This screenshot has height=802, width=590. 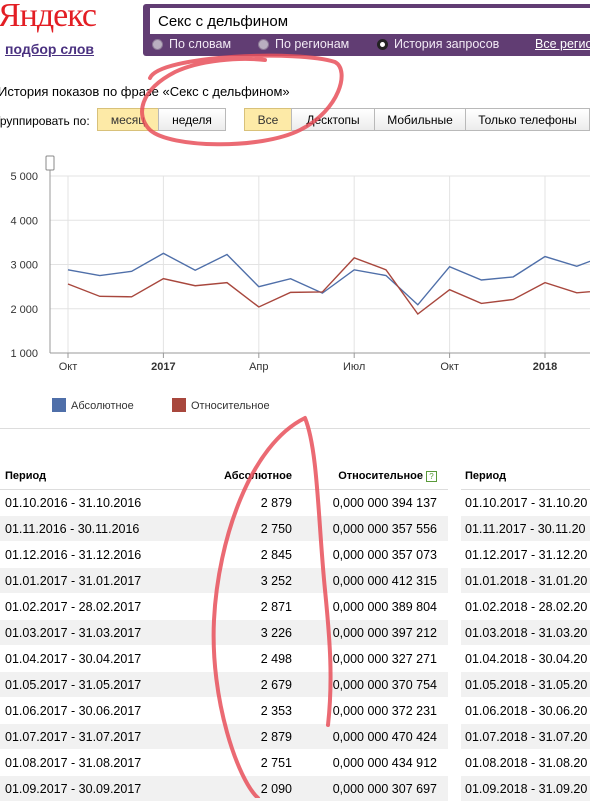 I want to click on table-row: 01.10.2017 - 31.10.20, so click(x=525, y=503).